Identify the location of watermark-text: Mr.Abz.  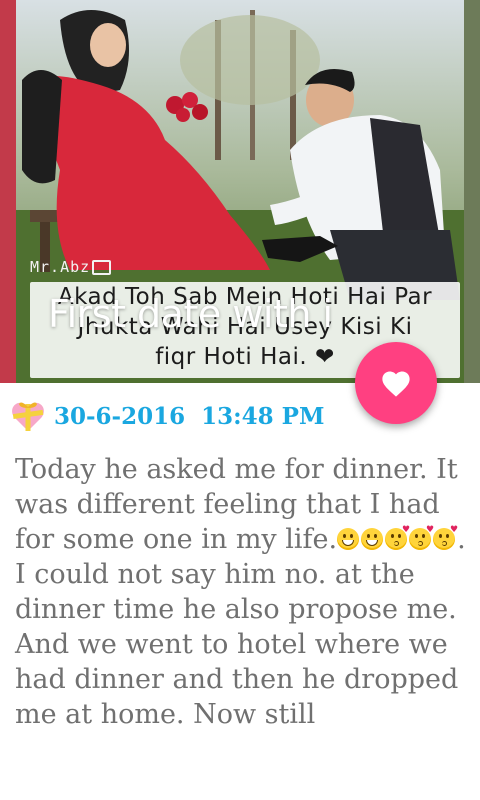
(60, 267).